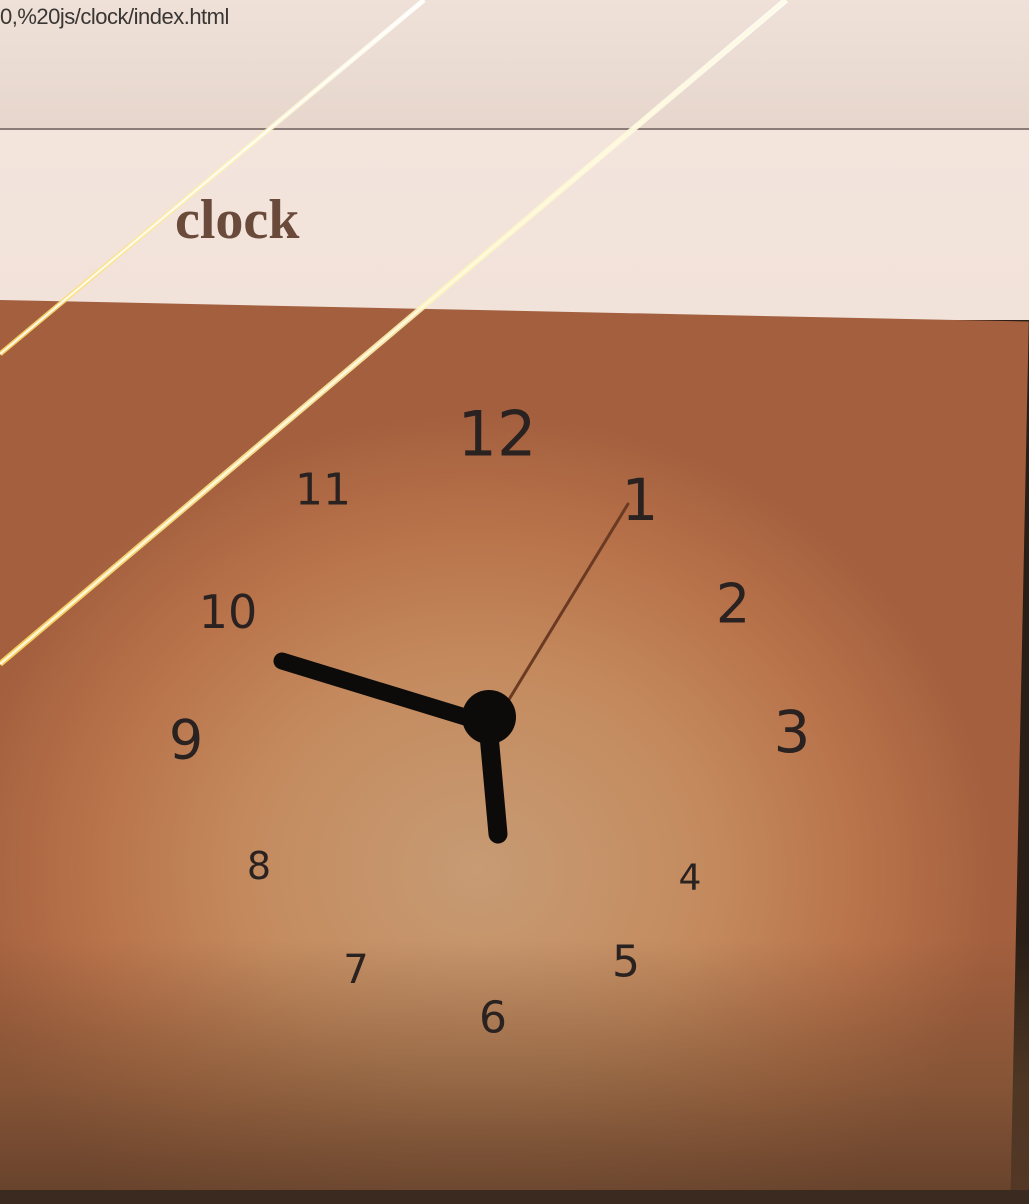 The width and height of the screenshot is (1029, 1204). Describe the element at coordinates (385, 692) in the screenshot. I see `minute-hand` at that location.